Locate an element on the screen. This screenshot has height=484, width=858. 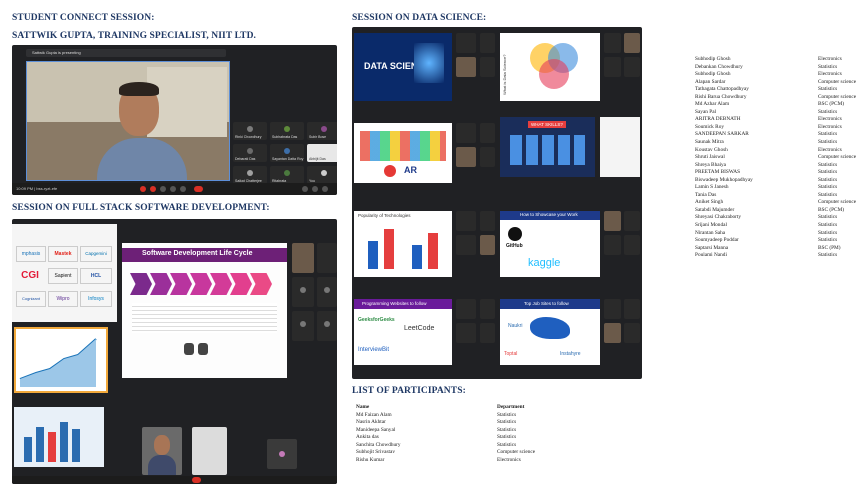
speaker-video is located at coordinates (128, 121).